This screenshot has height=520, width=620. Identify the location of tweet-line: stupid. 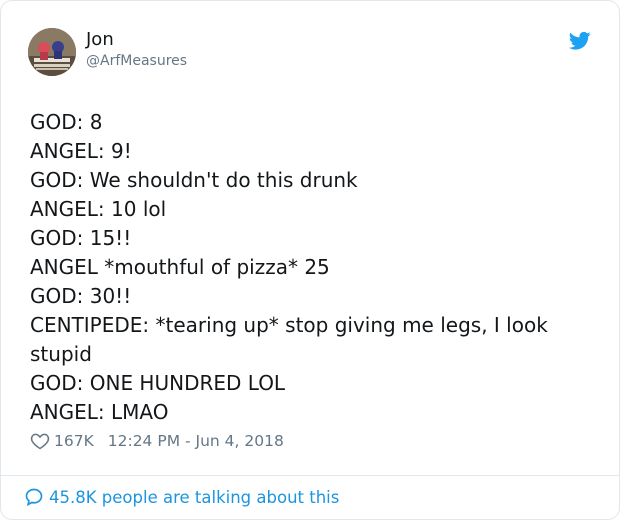
(61, 354).